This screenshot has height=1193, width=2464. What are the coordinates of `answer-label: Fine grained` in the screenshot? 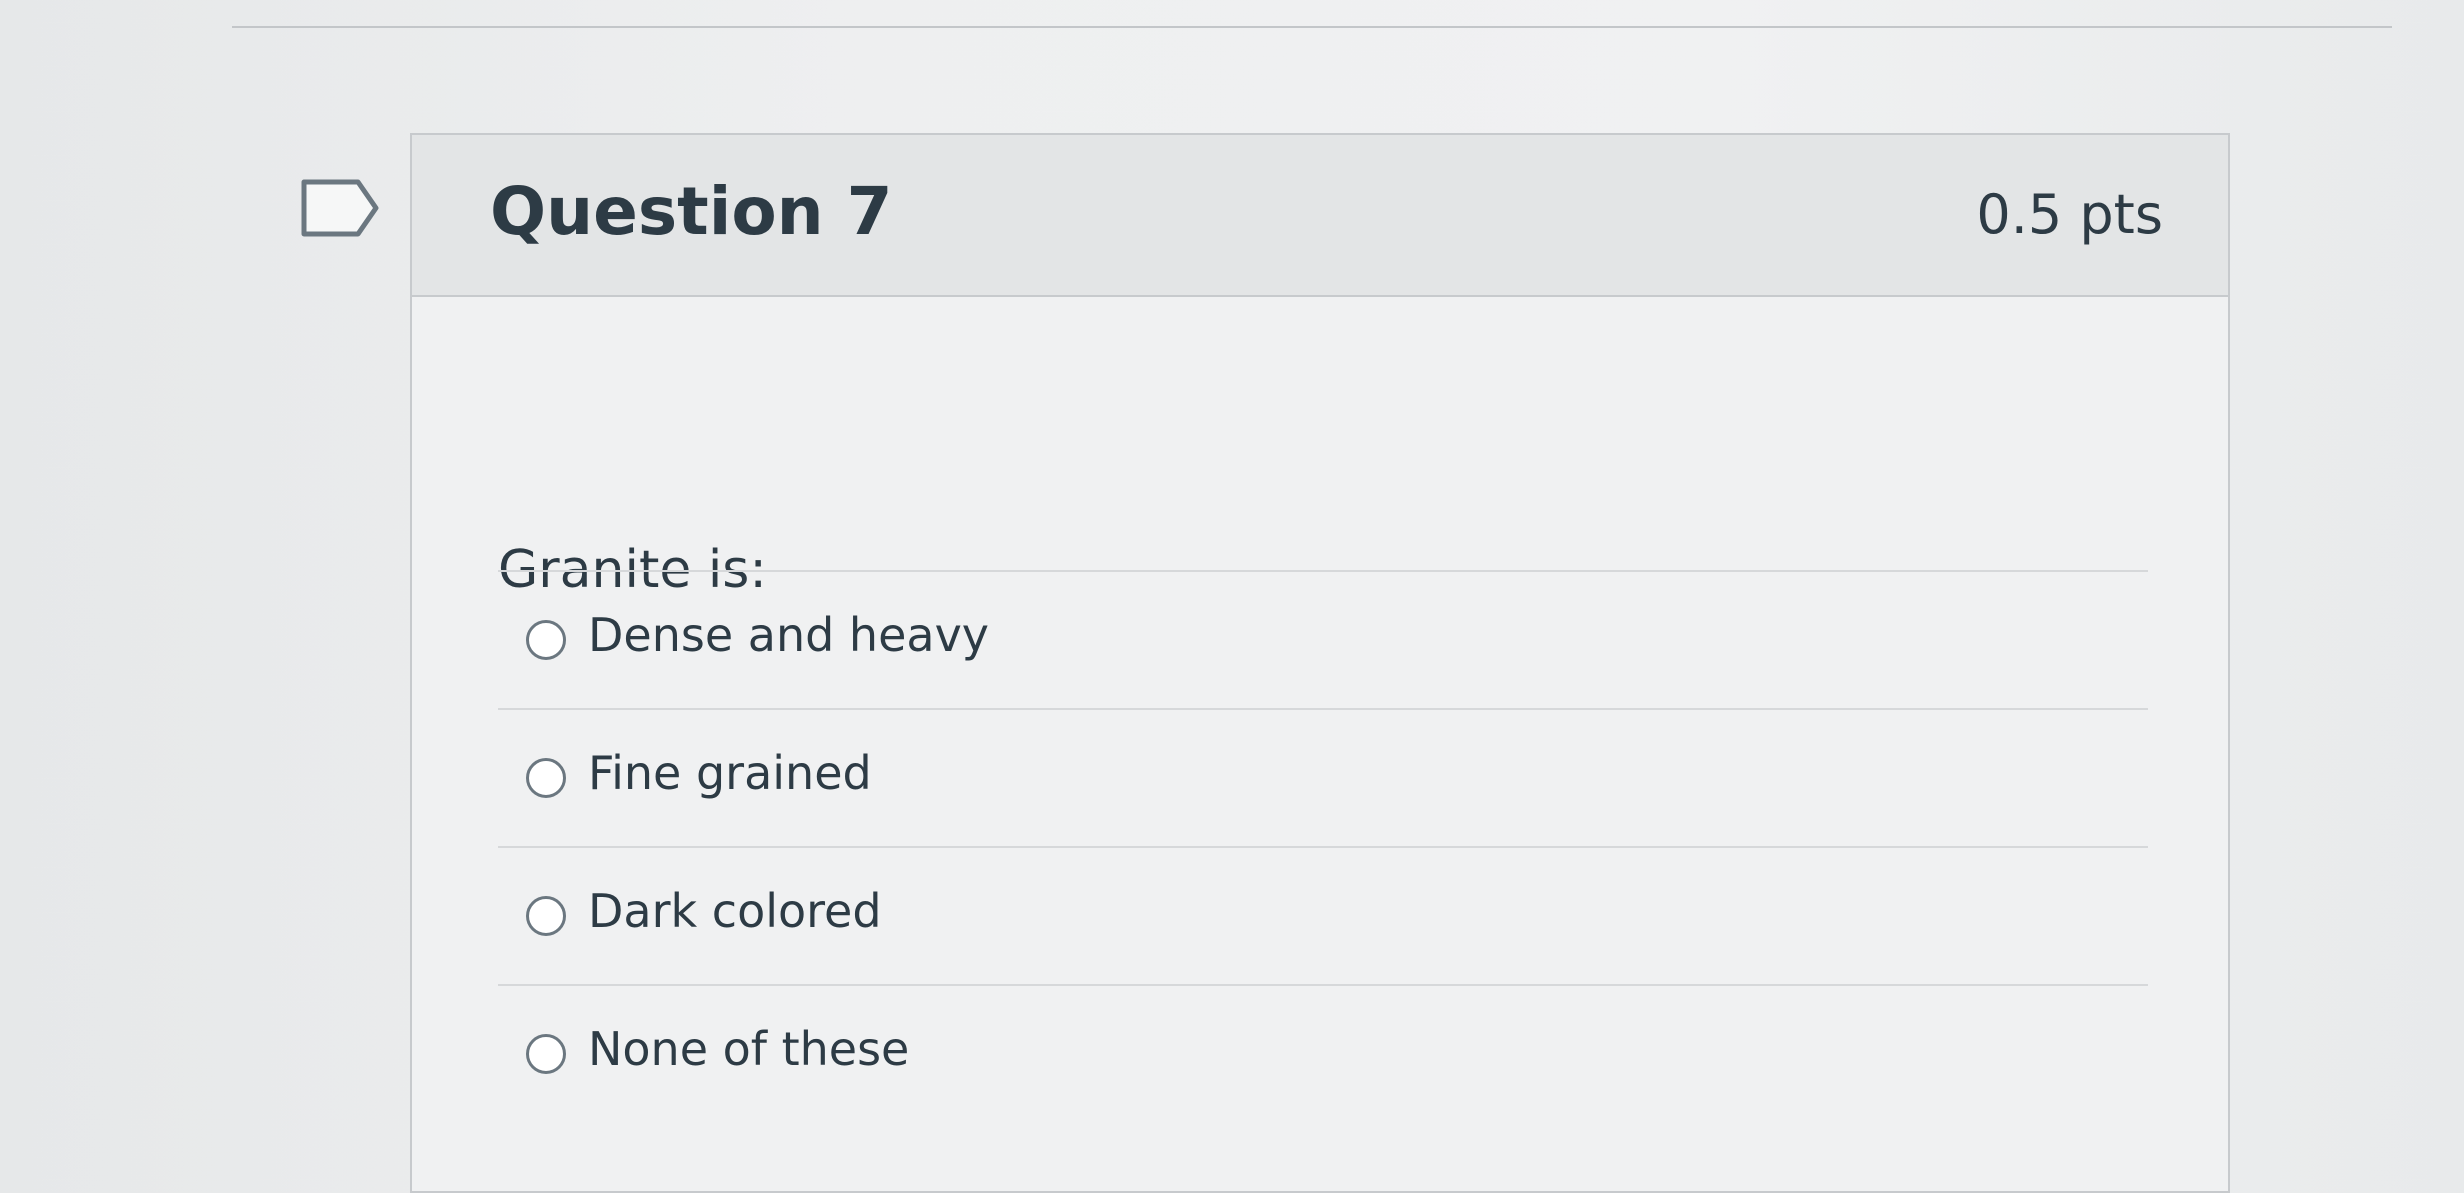 It's located at (730, 773).